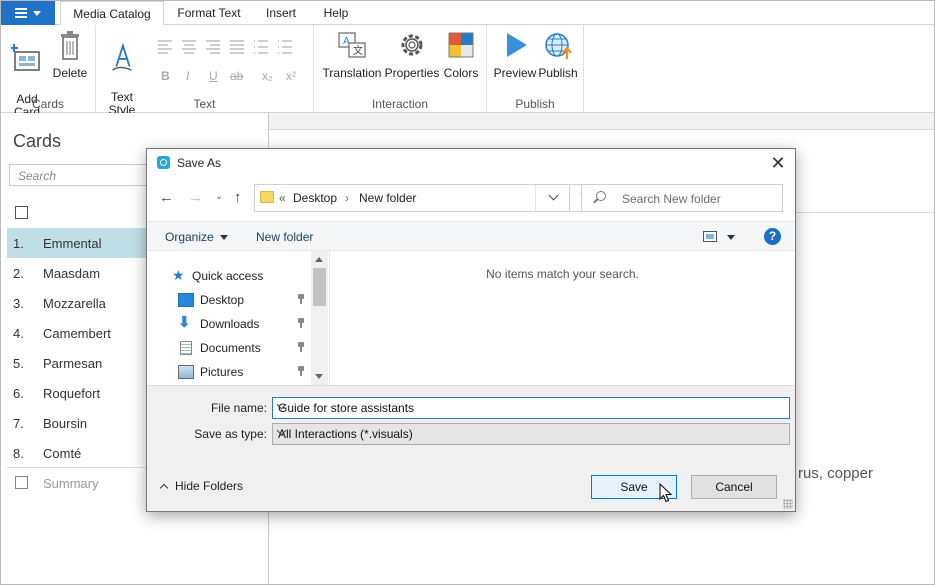  Describe the element at coordinates (517, 45) in the screenshot. I see `play-icon` at that location.